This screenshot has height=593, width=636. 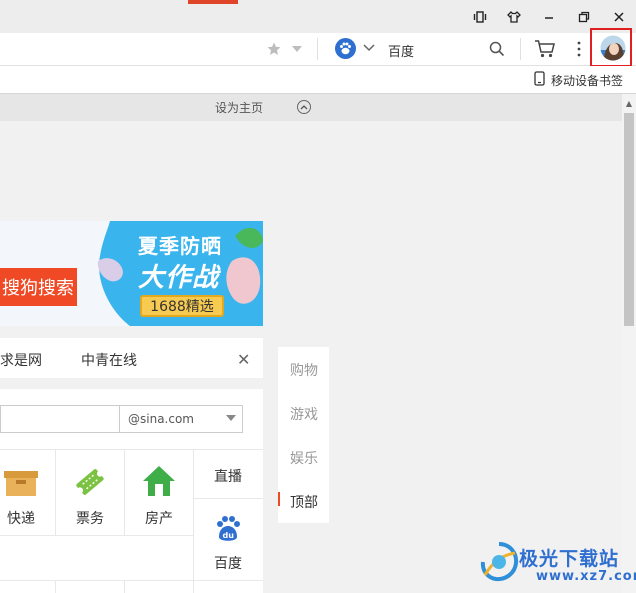 I want to click on email-domain-select: @sina.com, so click(x=181, y=419).